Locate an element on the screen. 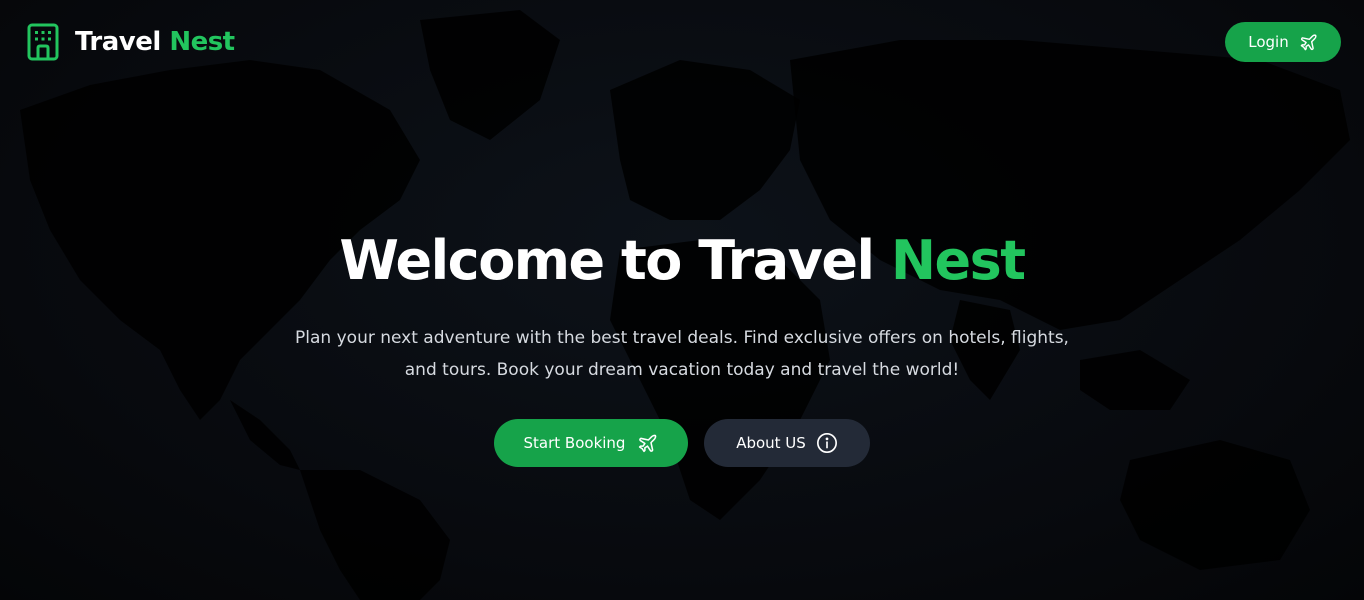 Image resolution: width=1364 pixels, height=600 pixels. hero-actions: Start Booking About US is located at coordinates (682, 443).